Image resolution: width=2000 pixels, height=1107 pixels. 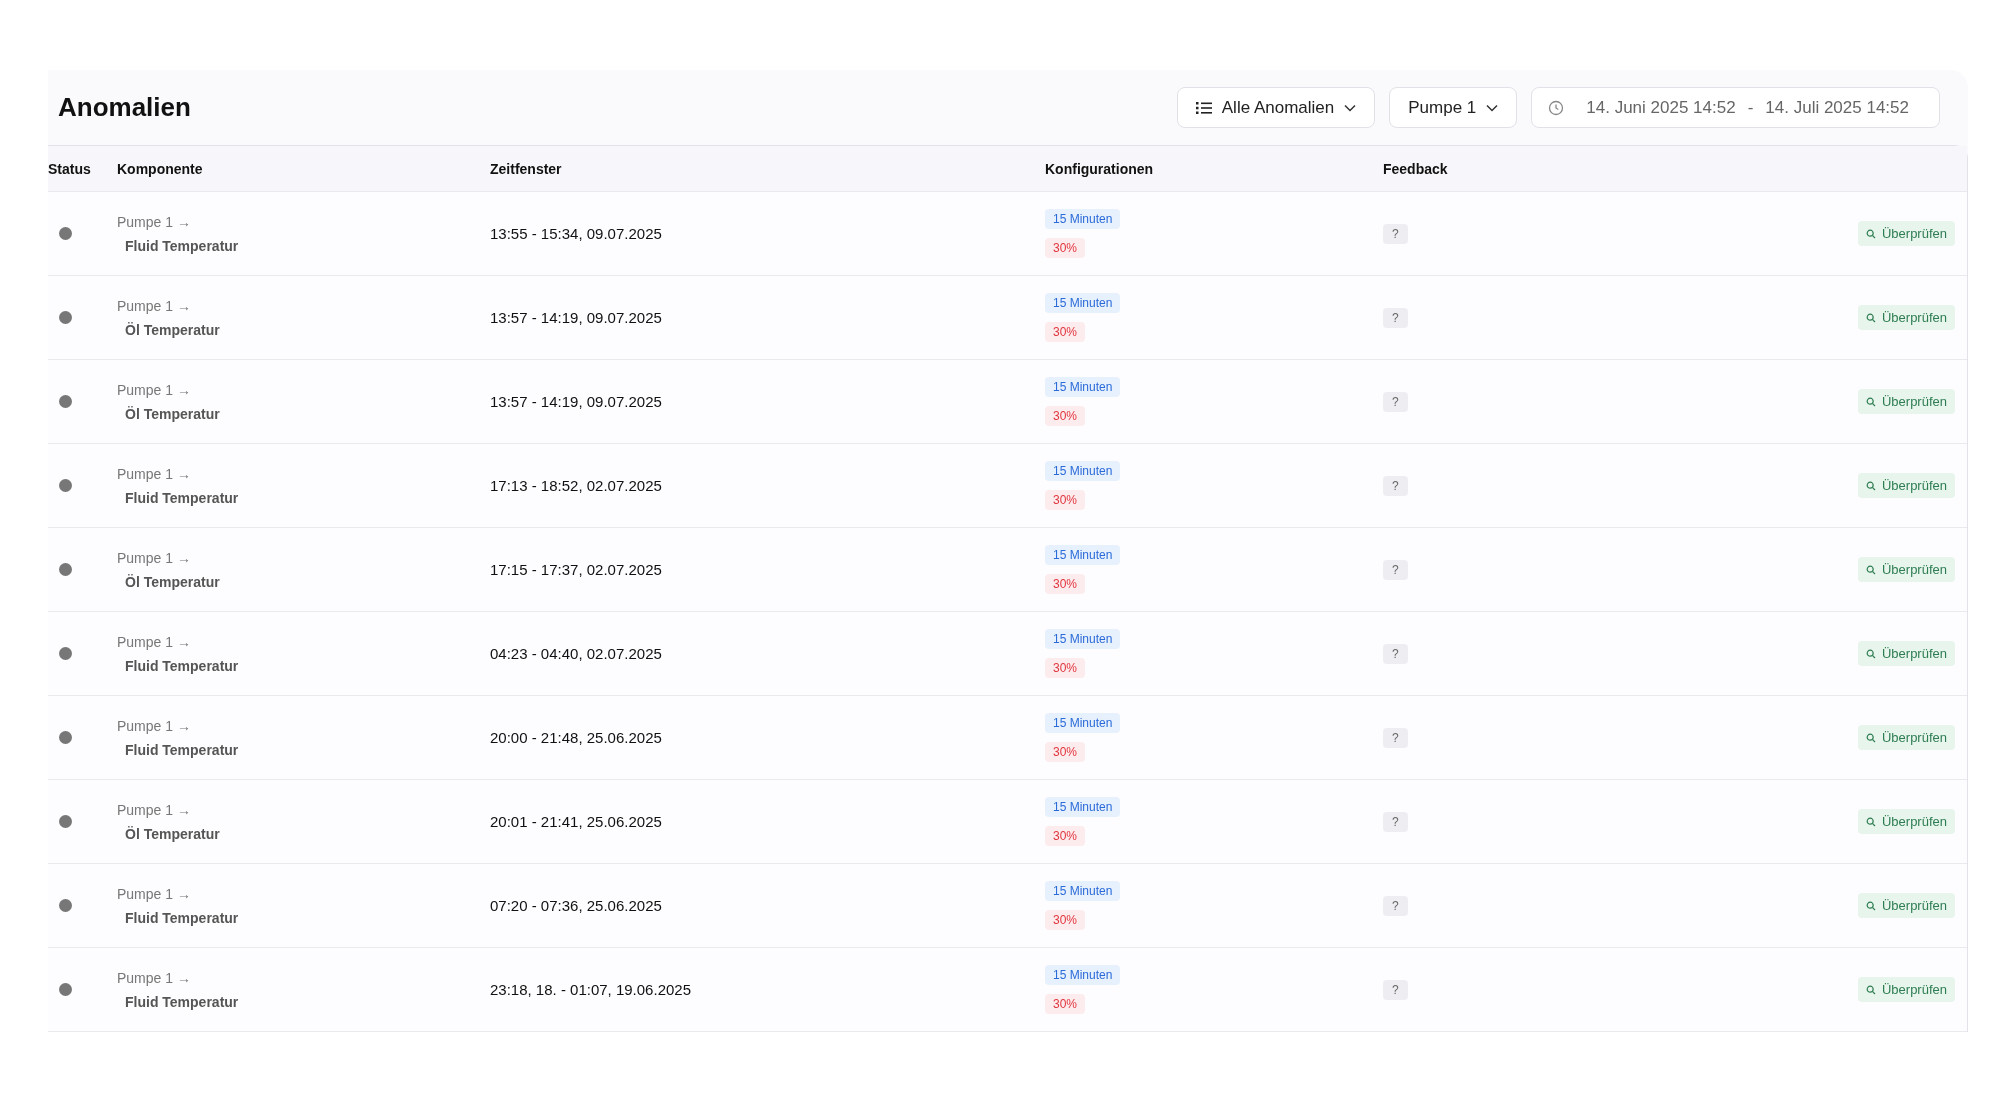 What do you see at coordinates (576, 485) in the screenshot?
I see `time-window: 17:13 - 18:52, 02.07.2025` at bounding box center [576, 485].